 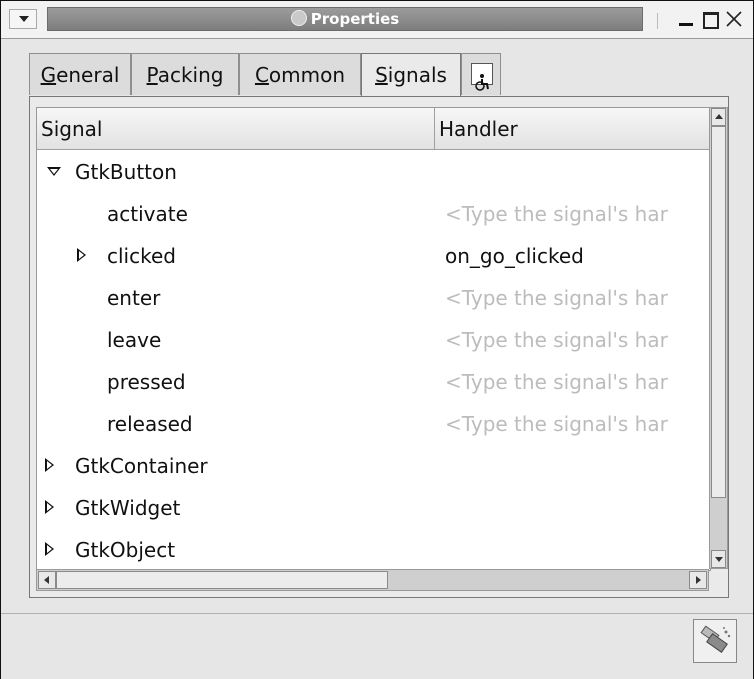 I want to click on tab-signals-label: ignals, so click(x=417, y=75).